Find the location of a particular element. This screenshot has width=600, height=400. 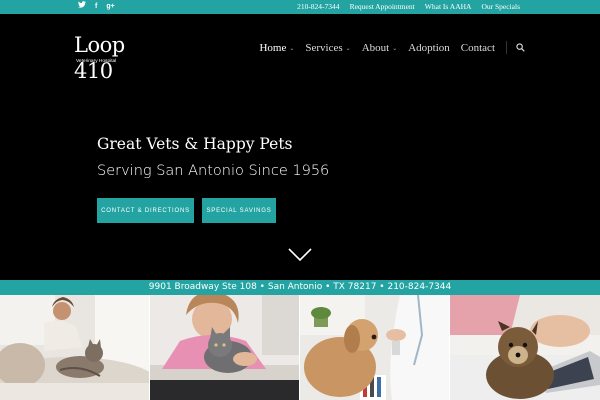

nav-item-label: Adoption is located at coordinates (429, 48).